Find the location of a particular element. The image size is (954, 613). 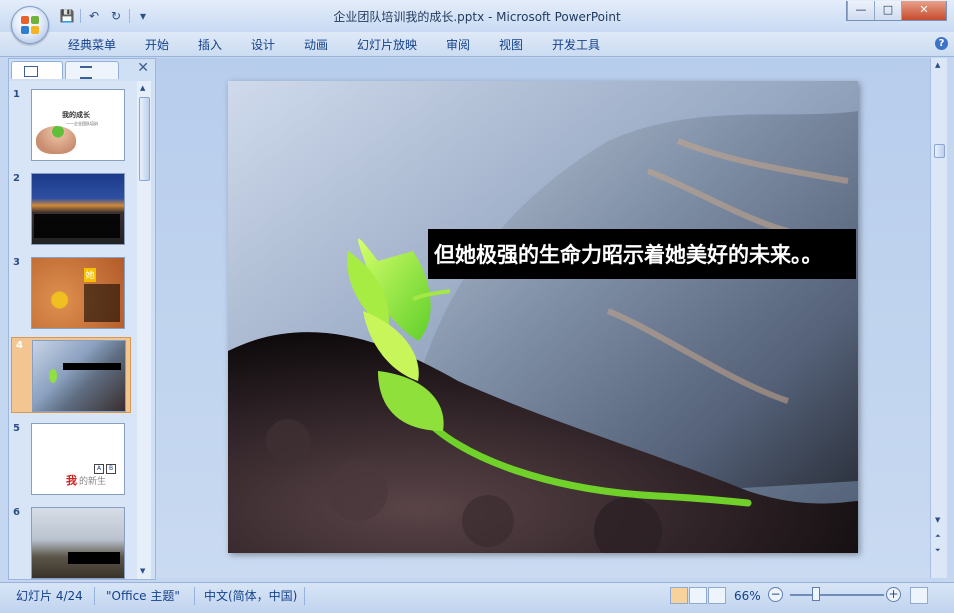

outline-tab-icon is located at coordinates (86, 72).